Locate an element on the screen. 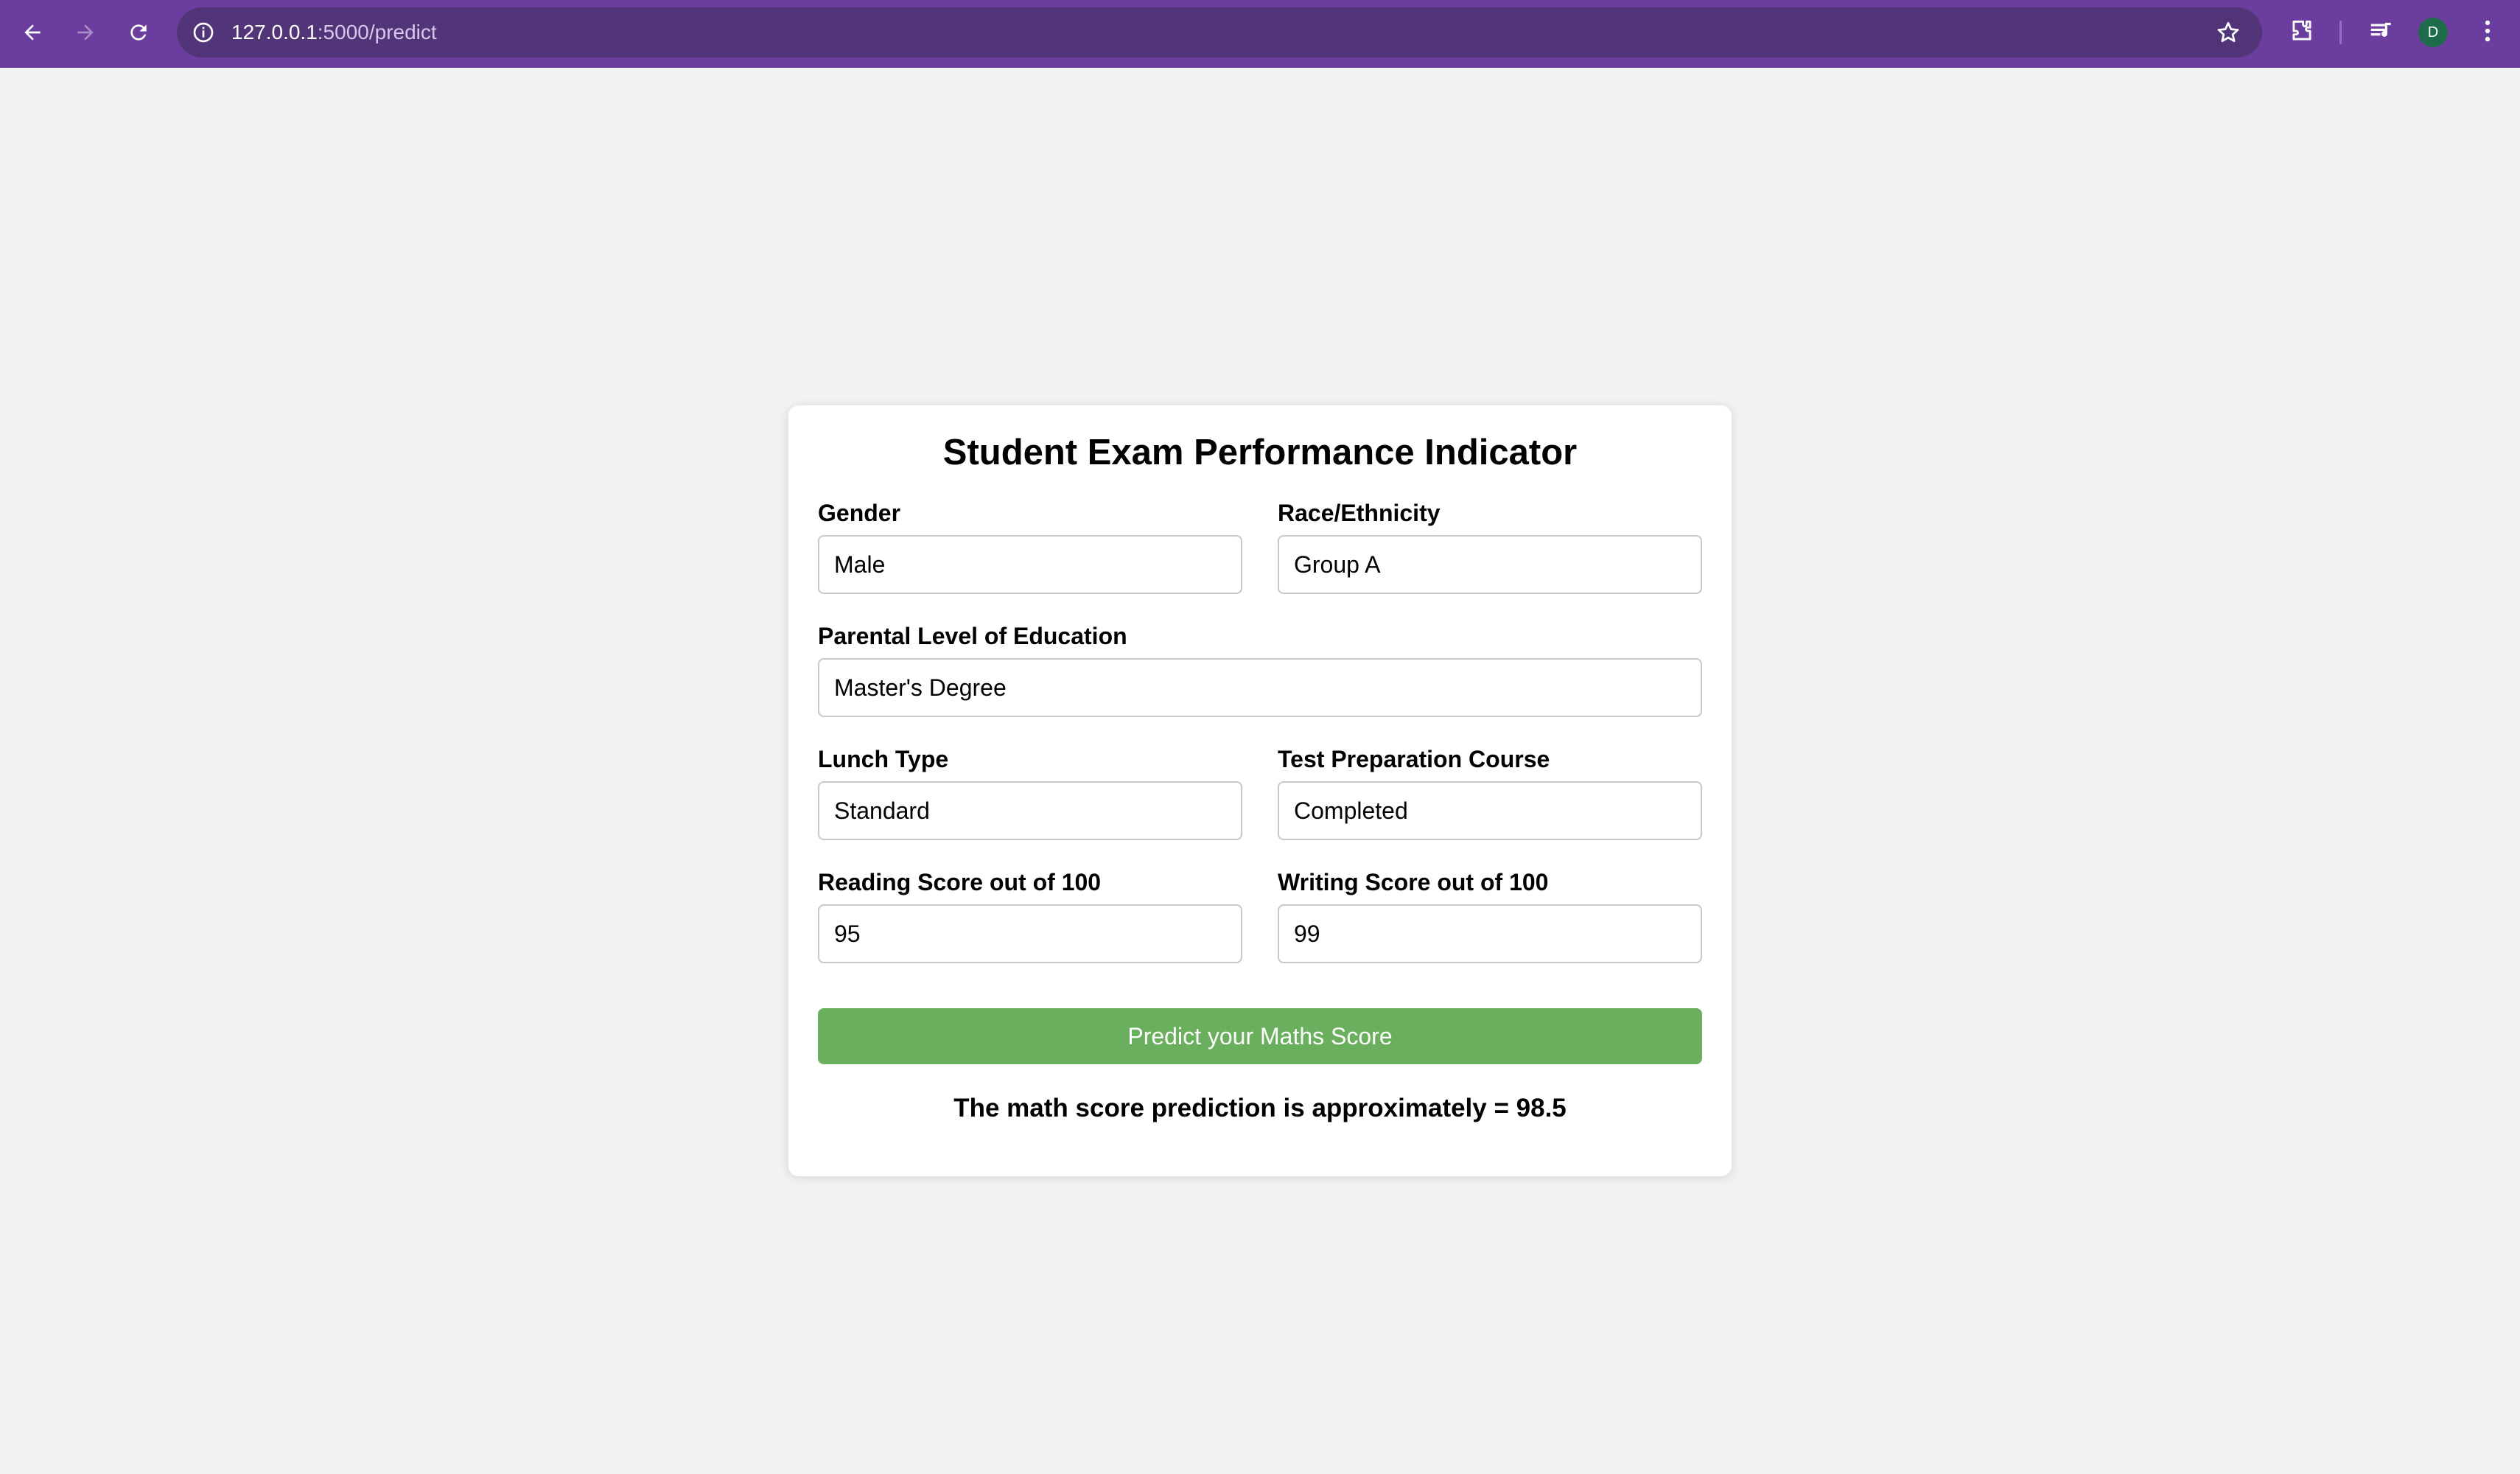 The height and width of the screenshot is (1474, 2520). toolbar-divider is located at coordinates (2340, 32).